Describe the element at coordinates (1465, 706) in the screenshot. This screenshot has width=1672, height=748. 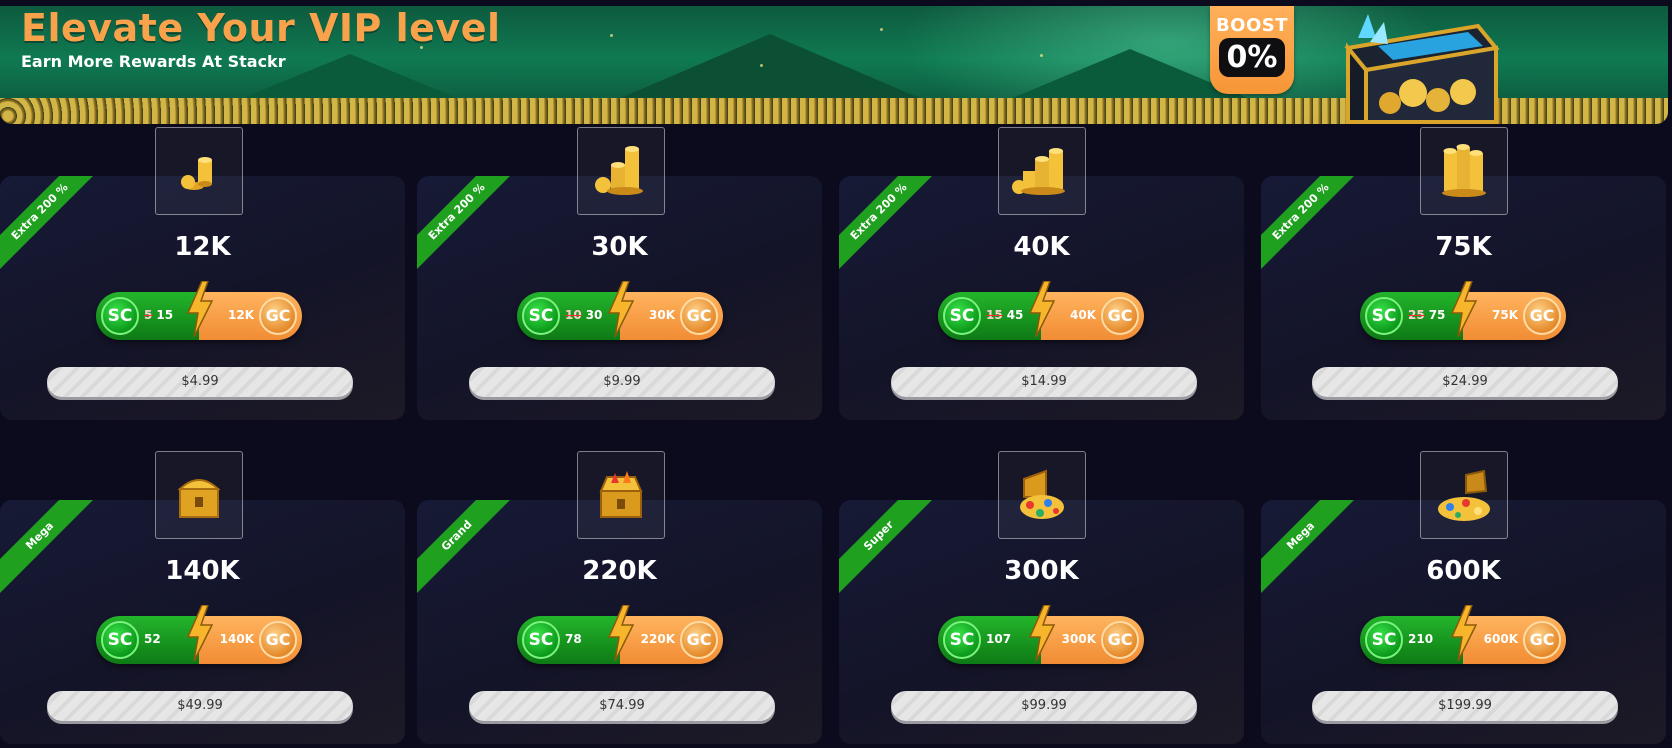
I see `buy-button: $199.99` at that location.